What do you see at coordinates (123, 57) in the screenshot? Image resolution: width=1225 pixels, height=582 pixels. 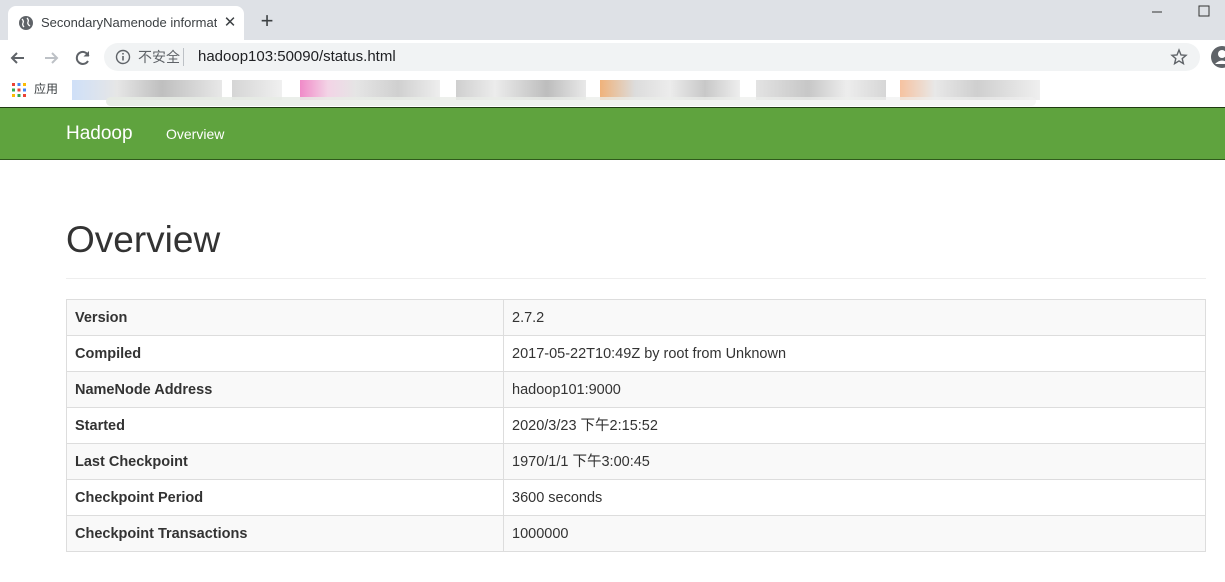 I see `info-icon` at bounding box center [123, 57].